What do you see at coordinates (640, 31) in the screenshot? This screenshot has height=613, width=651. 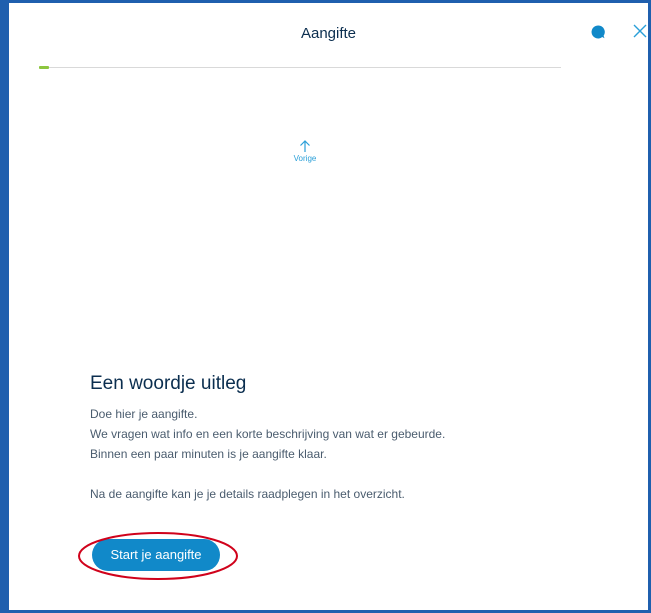 I see `close-icon` at bounding box center [640, 31].